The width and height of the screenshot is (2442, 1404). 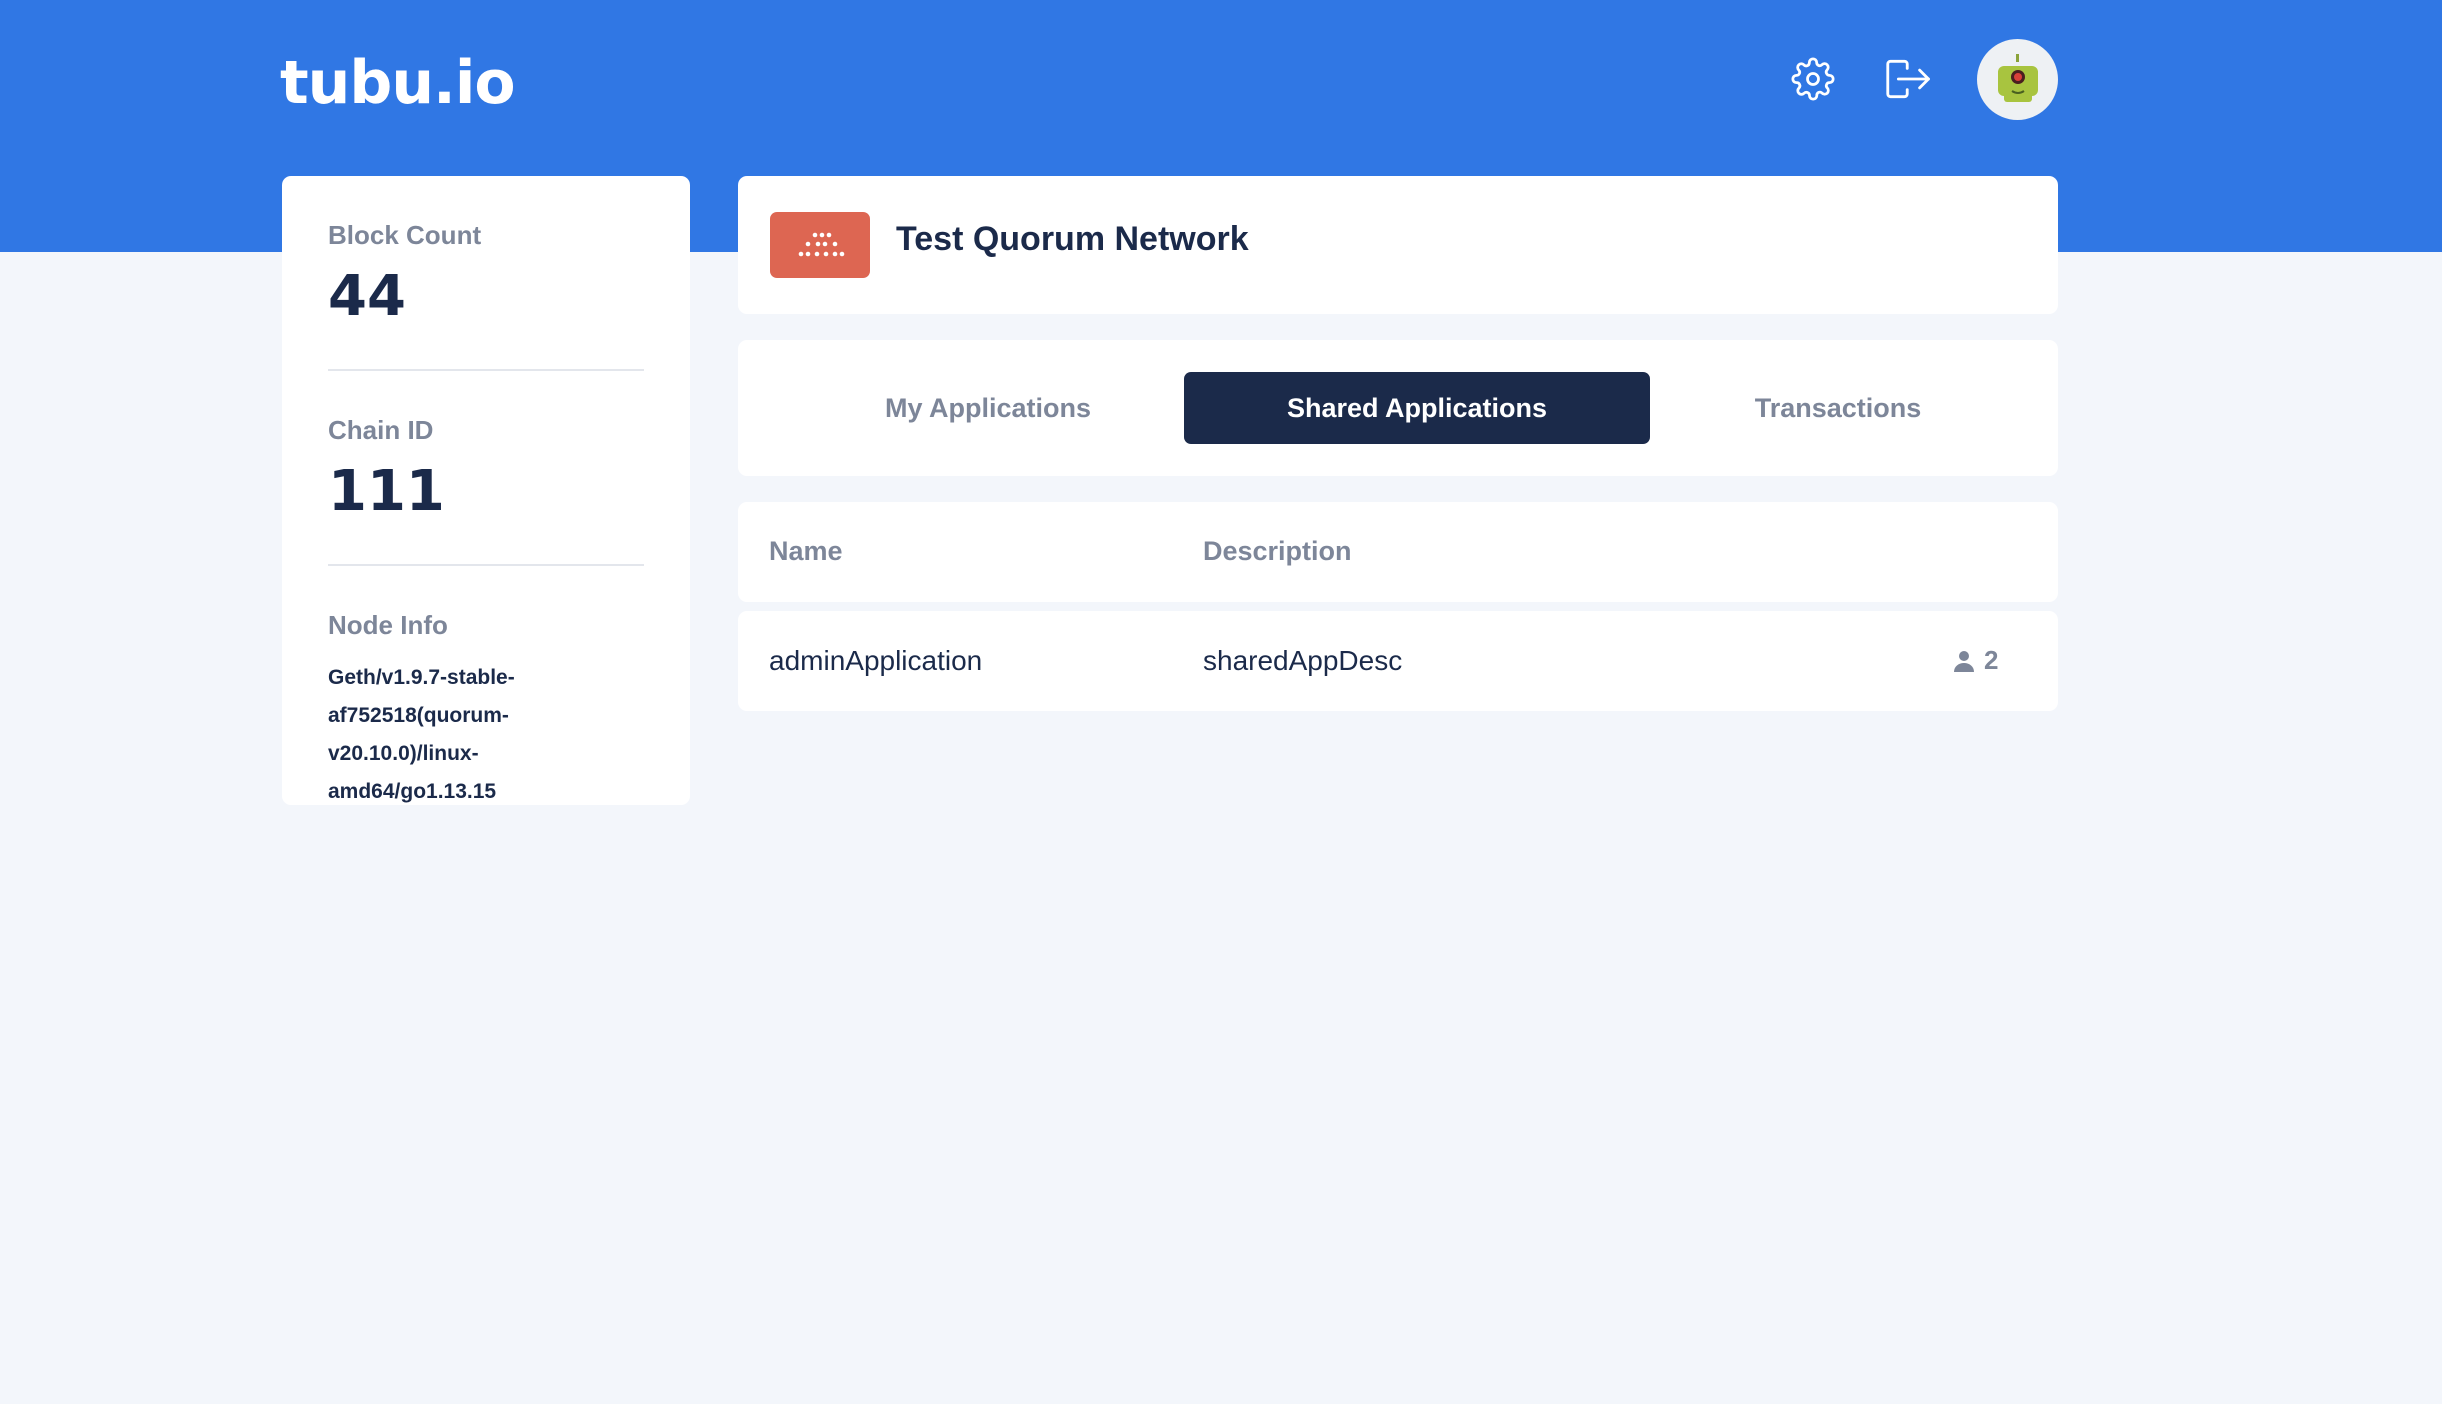 What do you see at coordinates (388, 625) in the screenshot?
I see `node-info-label: Node Info` at bounding box center [388, 625].